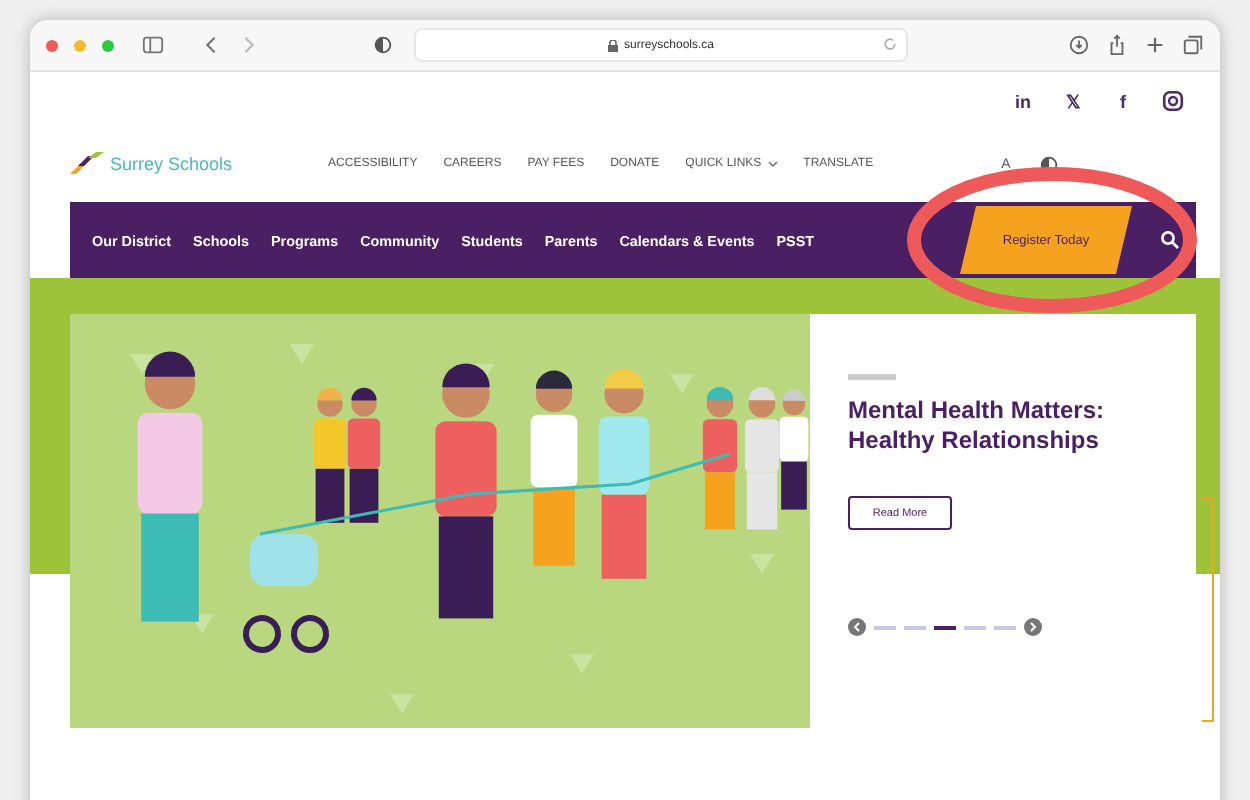  I want to click on privacy-icon, so click(383, 45).